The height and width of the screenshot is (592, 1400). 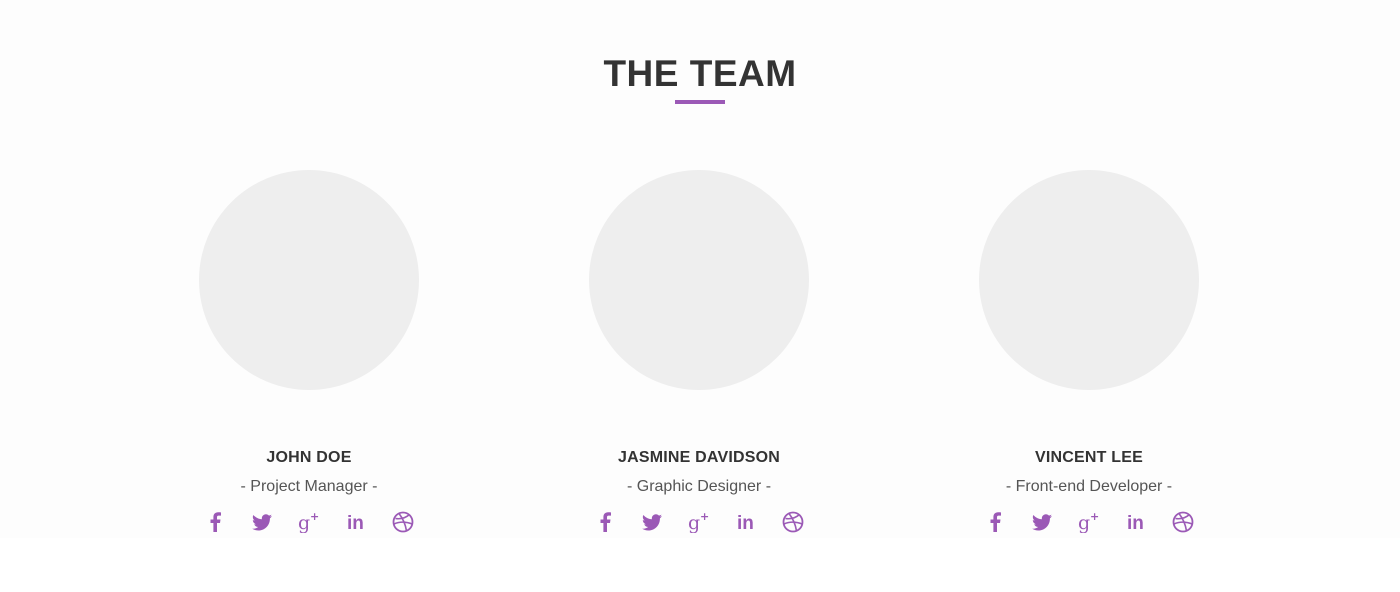 I want to click on title-underline, so click(x=700, y=102).